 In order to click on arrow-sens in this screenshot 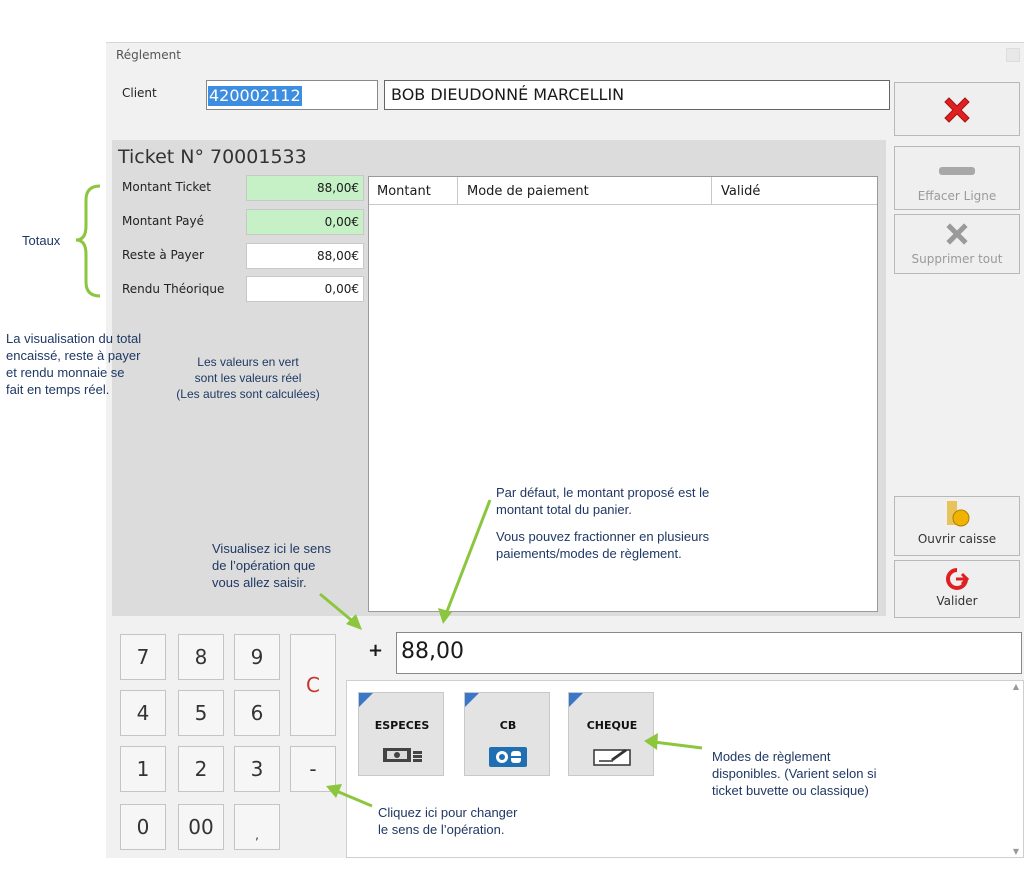, I will do `click(340, 611)`.